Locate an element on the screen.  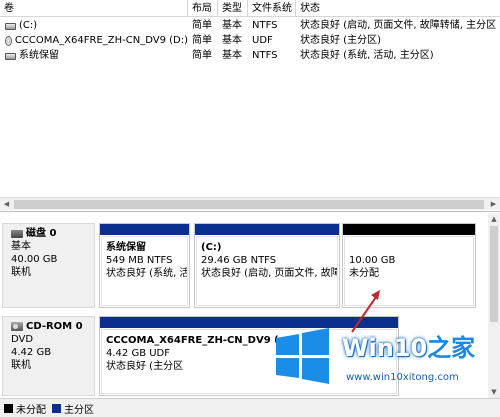
volume-name: (C:) is located at coordinates (28, 25).